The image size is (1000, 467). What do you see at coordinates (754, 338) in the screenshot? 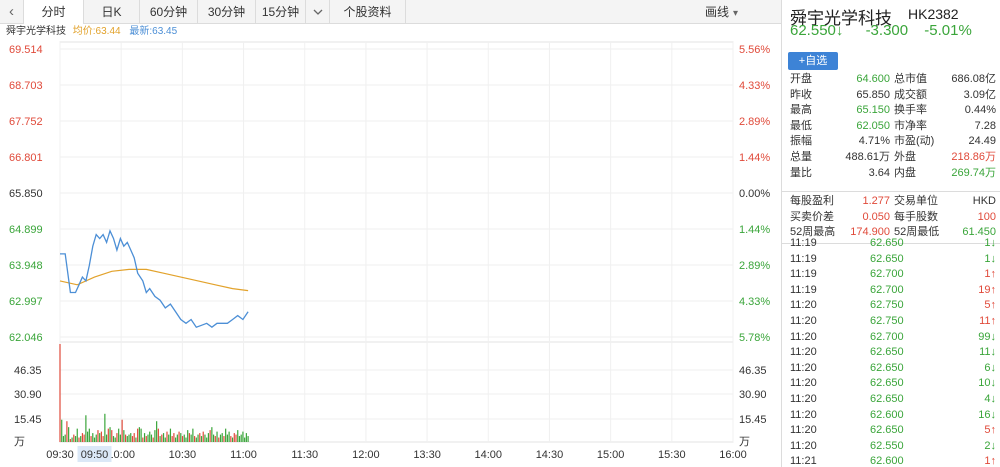
I see `pct-tick-label: 5.78%` at bounding box center [754, 338].